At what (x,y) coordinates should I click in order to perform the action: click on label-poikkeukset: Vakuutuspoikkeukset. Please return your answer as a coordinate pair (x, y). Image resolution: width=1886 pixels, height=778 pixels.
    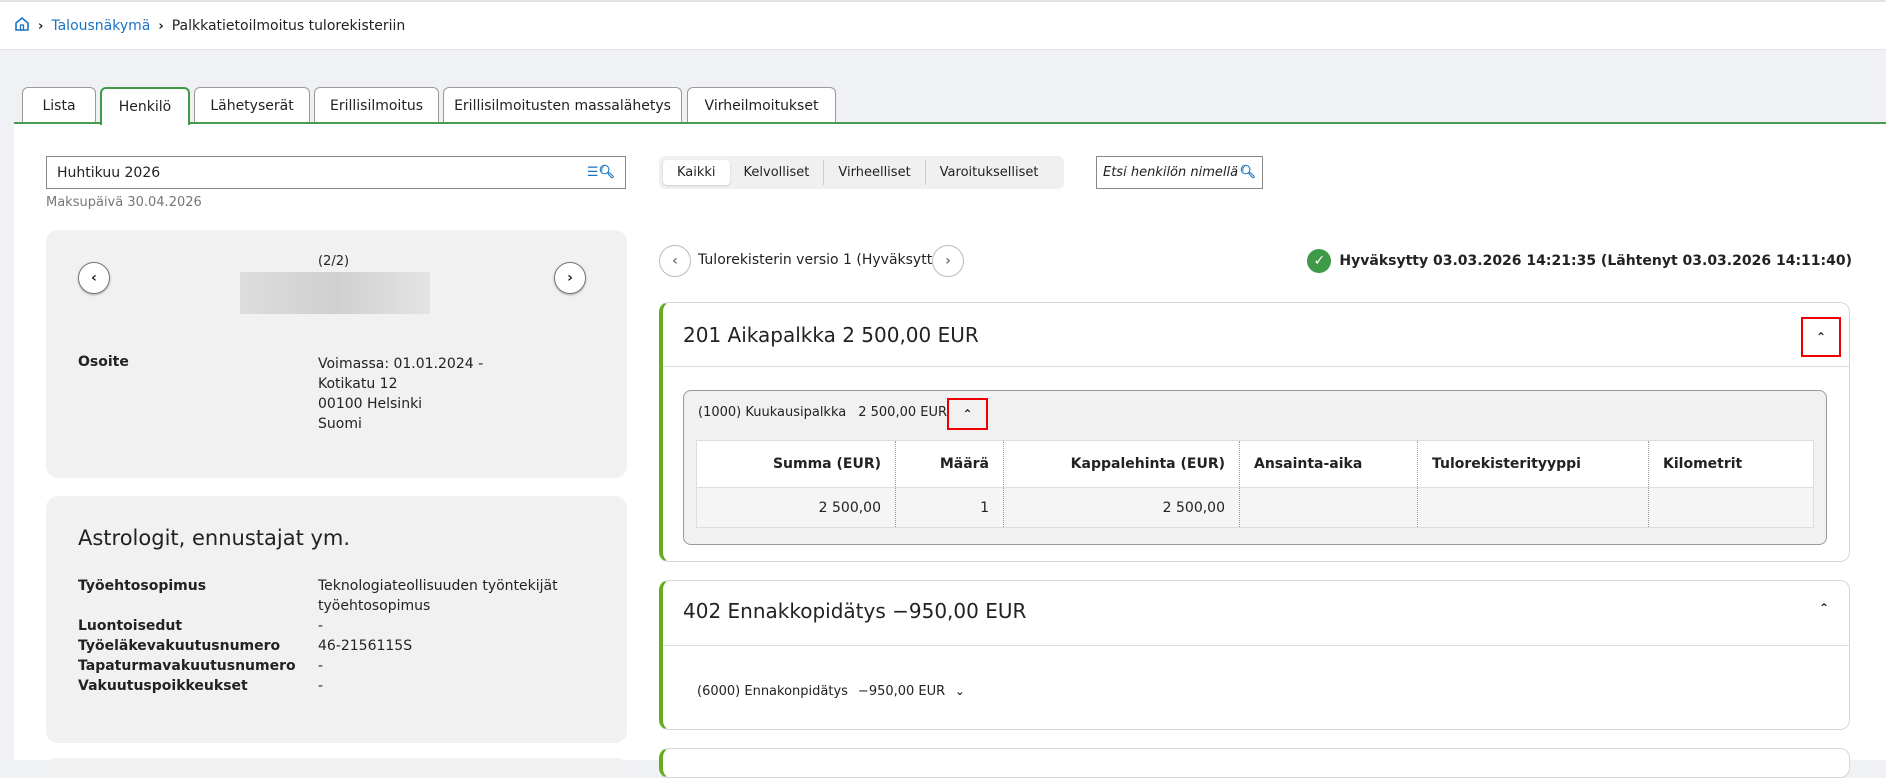
    Looking at the image, I should click on (163, 686).